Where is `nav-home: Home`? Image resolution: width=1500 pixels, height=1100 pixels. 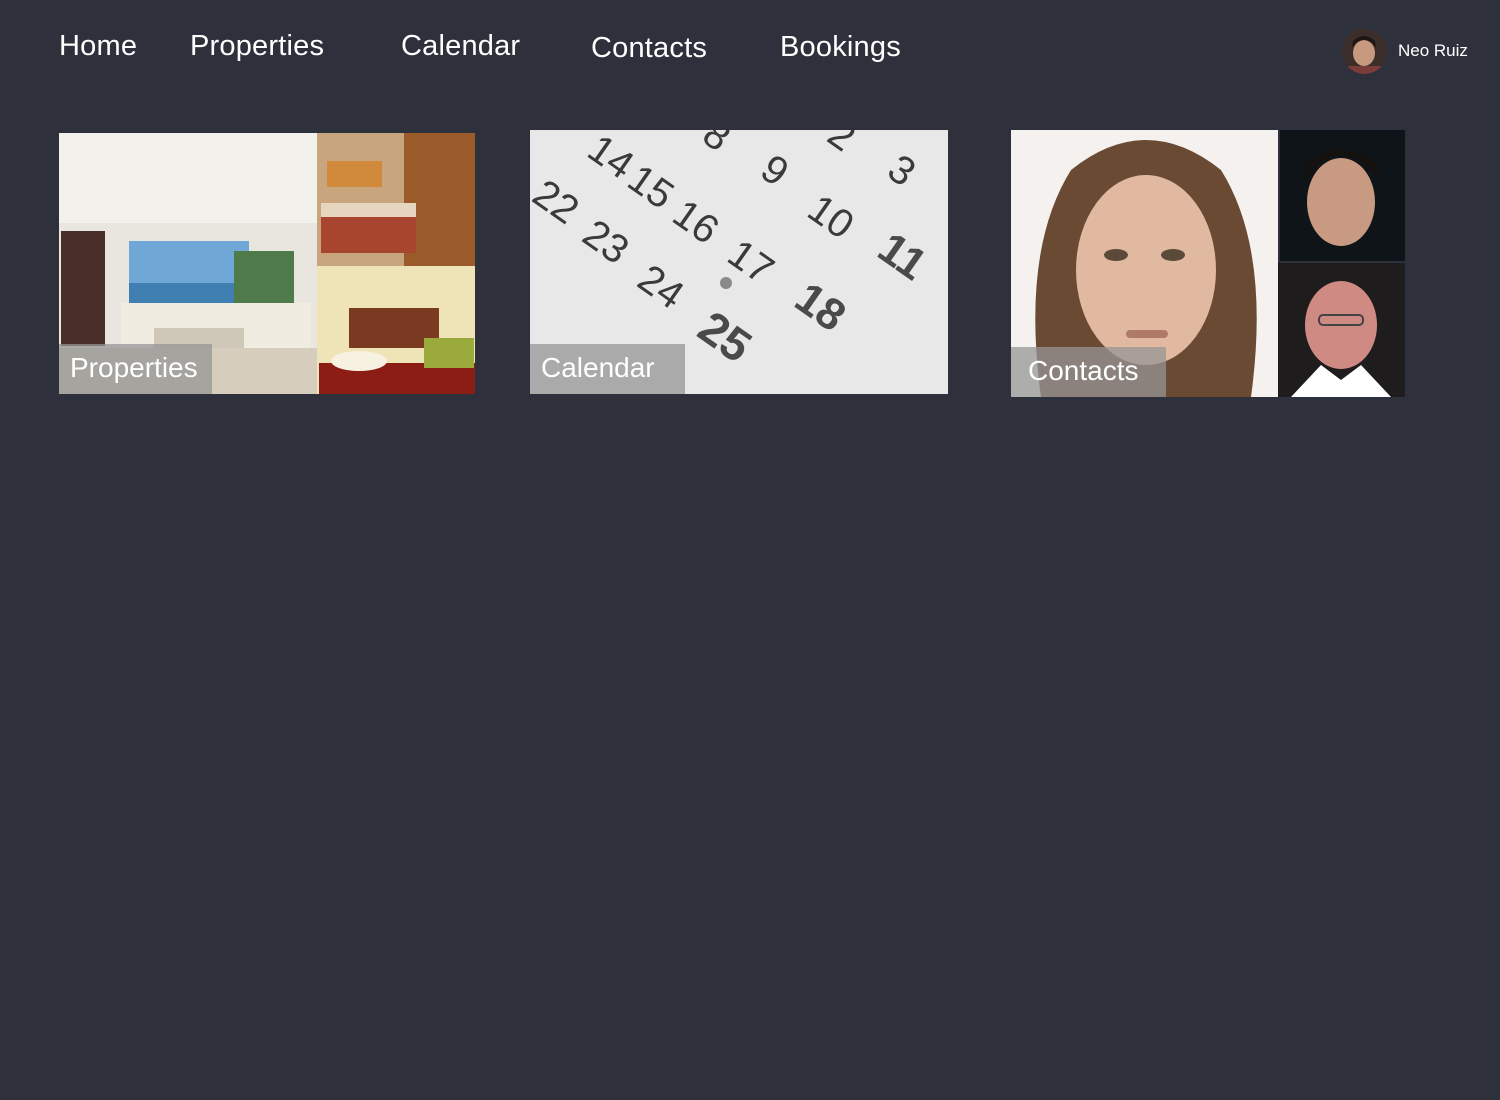
nav-home: Home is located at coordinates (98, 46).